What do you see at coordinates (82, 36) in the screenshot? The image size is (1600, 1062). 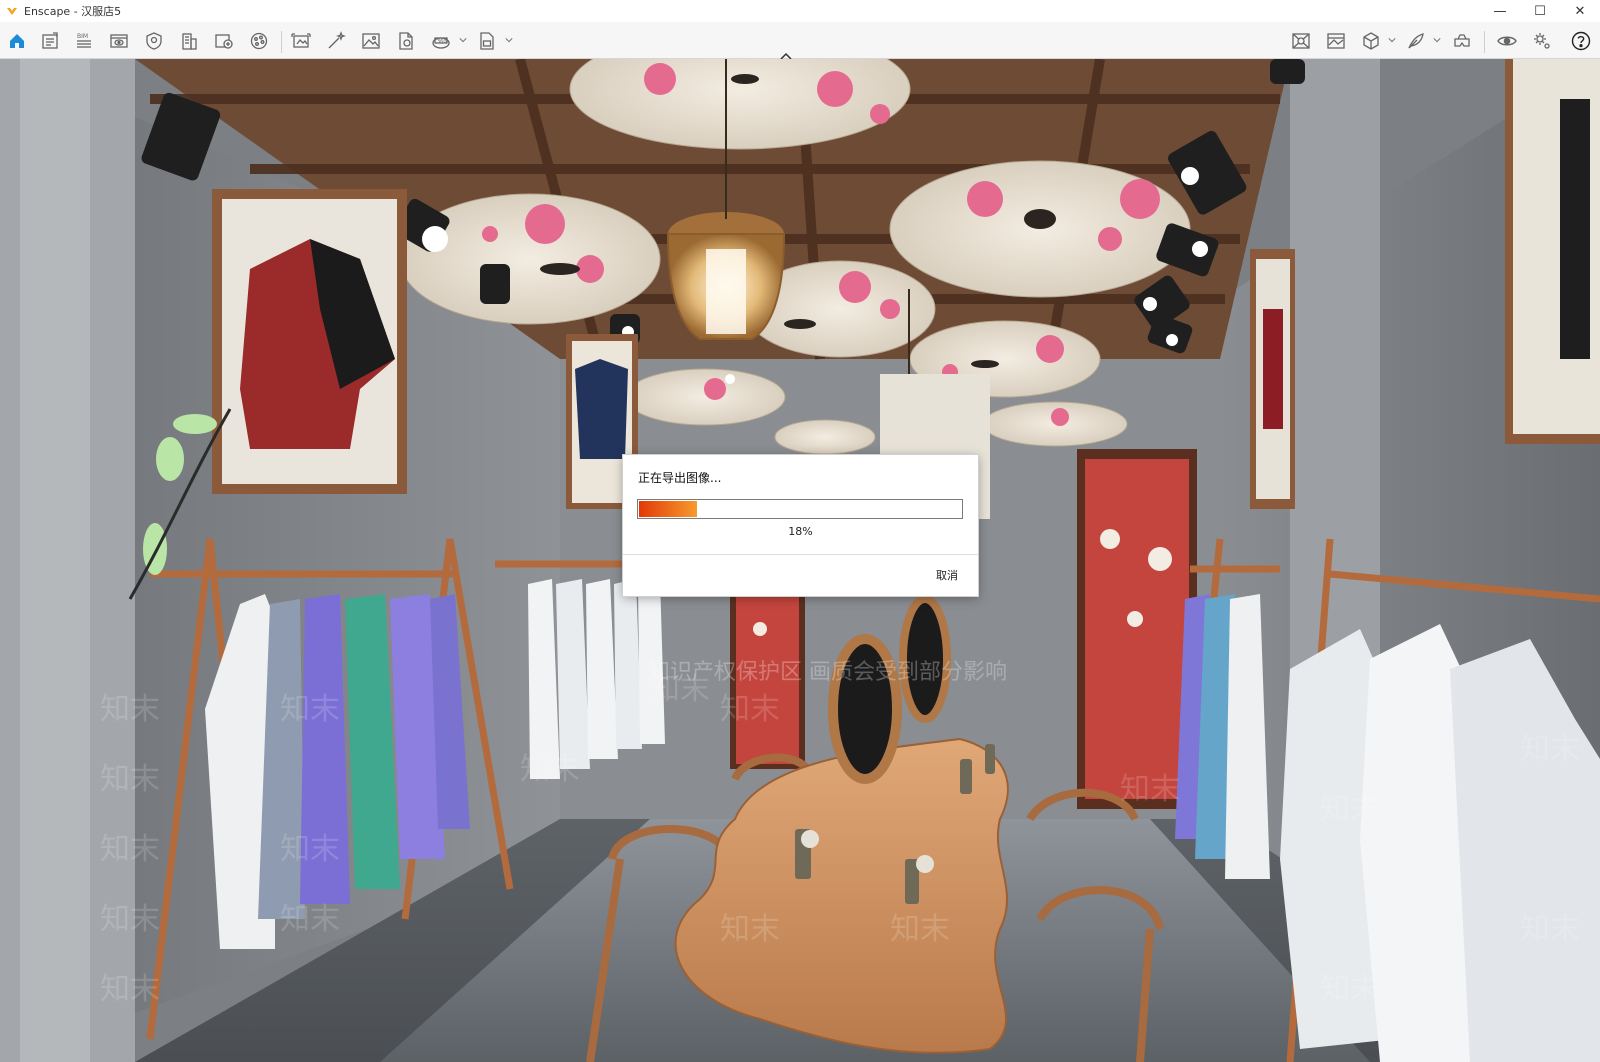 I see `svg-text: BIM` at bounding box center [82, 36].